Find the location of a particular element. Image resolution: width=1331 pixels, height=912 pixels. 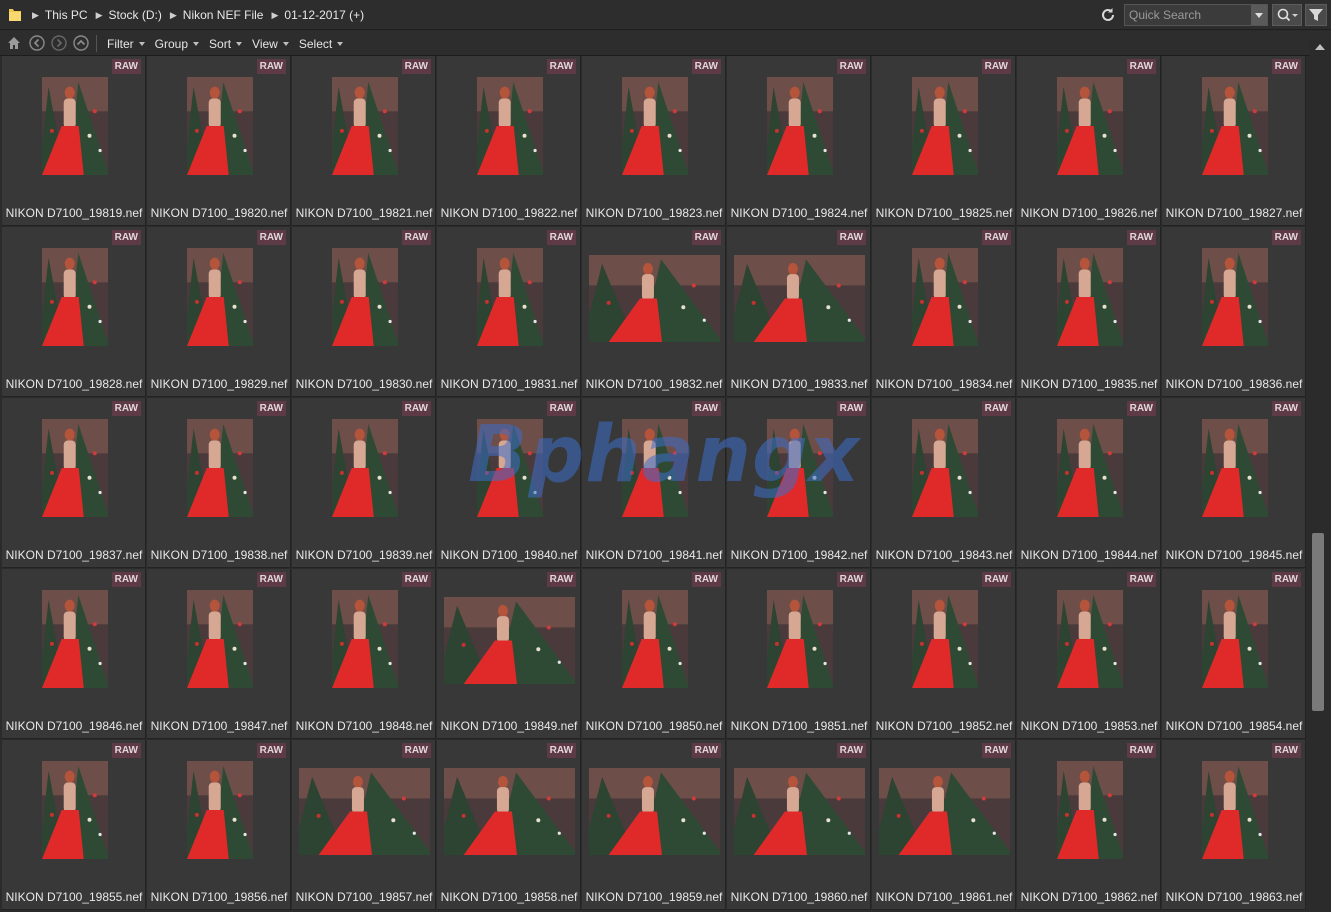

file-tile: RAW NIKON D7100_19826.nef is located at coordinates (1089, 141).